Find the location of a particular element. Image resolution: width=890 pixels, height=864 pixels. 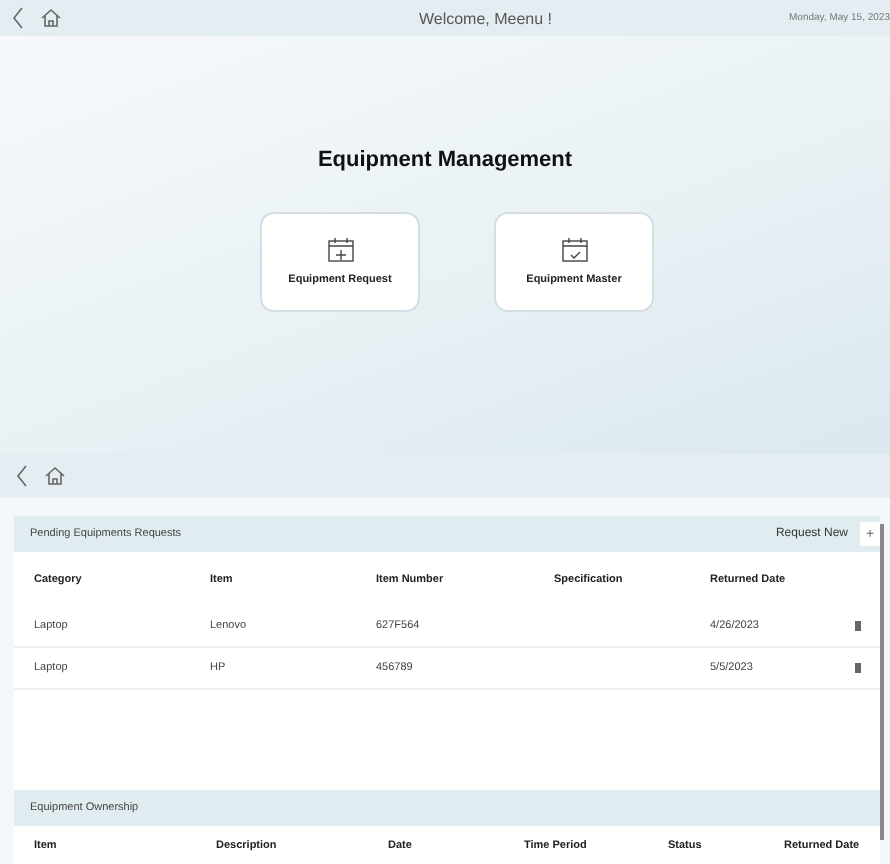

calendar-add-icon is located at coordinates (340, 250).